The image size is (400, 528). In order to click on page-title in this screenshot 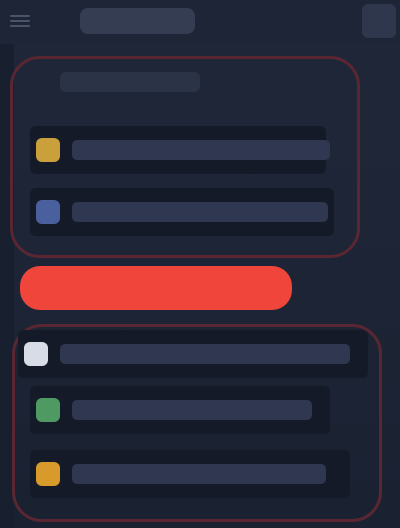, I will do `click(137, 21)`.